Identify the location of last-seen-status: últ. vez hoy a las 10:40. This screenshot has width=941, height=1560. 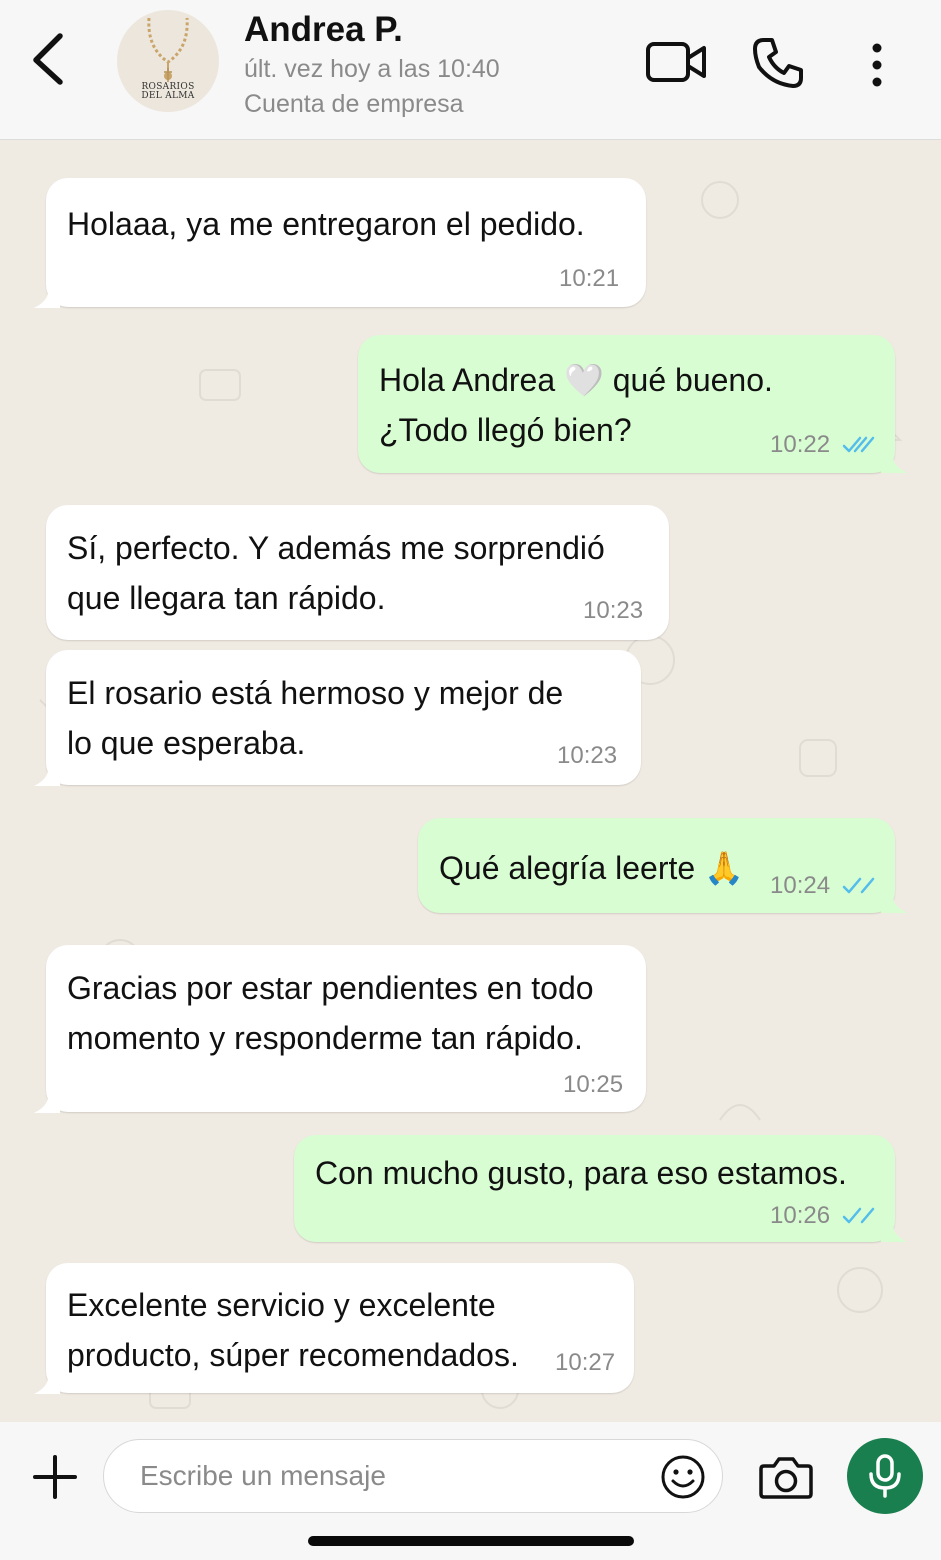
(372, 69).